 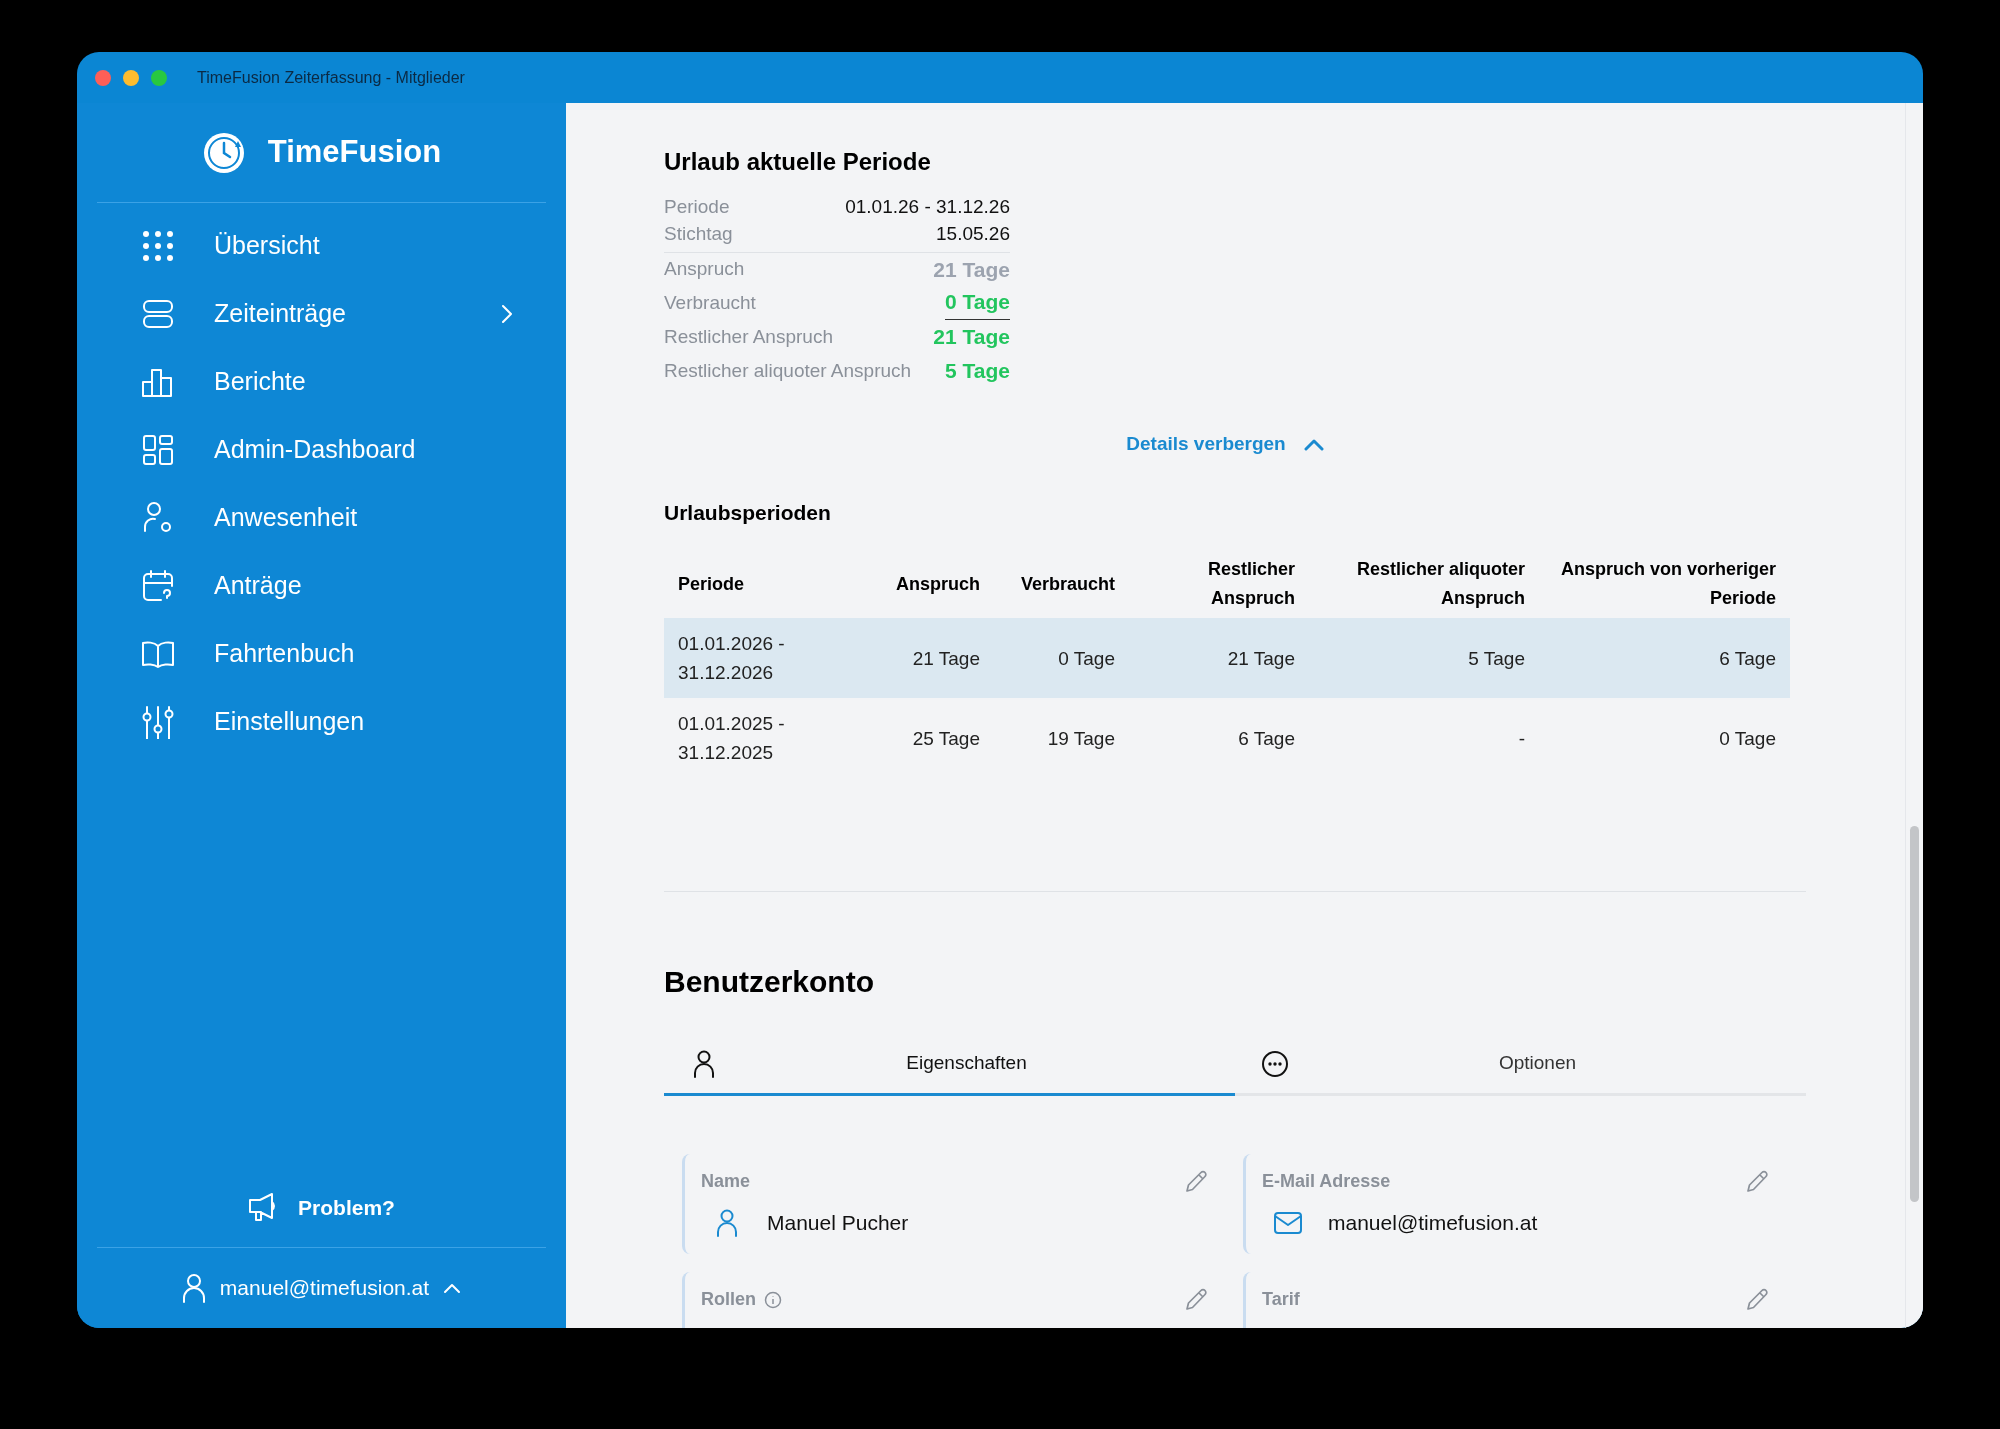 I want to click on window-title: TimeFusion Zeiterfassung - Mitglieder, so click(x=331, y=77).